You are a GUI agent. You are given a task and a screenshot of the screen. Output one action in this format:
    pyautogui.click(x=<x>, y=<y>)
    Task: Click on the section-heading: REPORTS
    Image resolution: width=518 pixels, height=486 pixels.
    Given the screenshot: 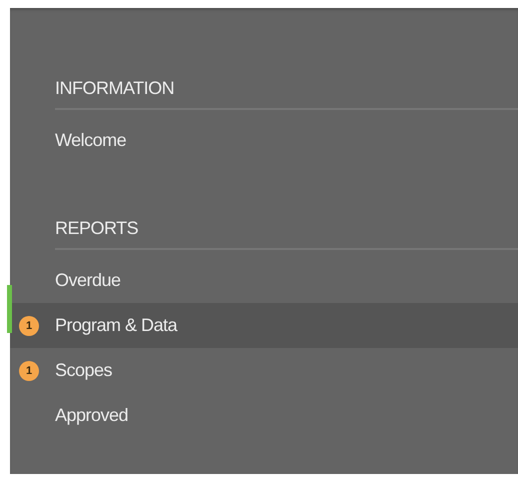 What is the action you would take?
    pyautogui.click(x=286, y=229)
    